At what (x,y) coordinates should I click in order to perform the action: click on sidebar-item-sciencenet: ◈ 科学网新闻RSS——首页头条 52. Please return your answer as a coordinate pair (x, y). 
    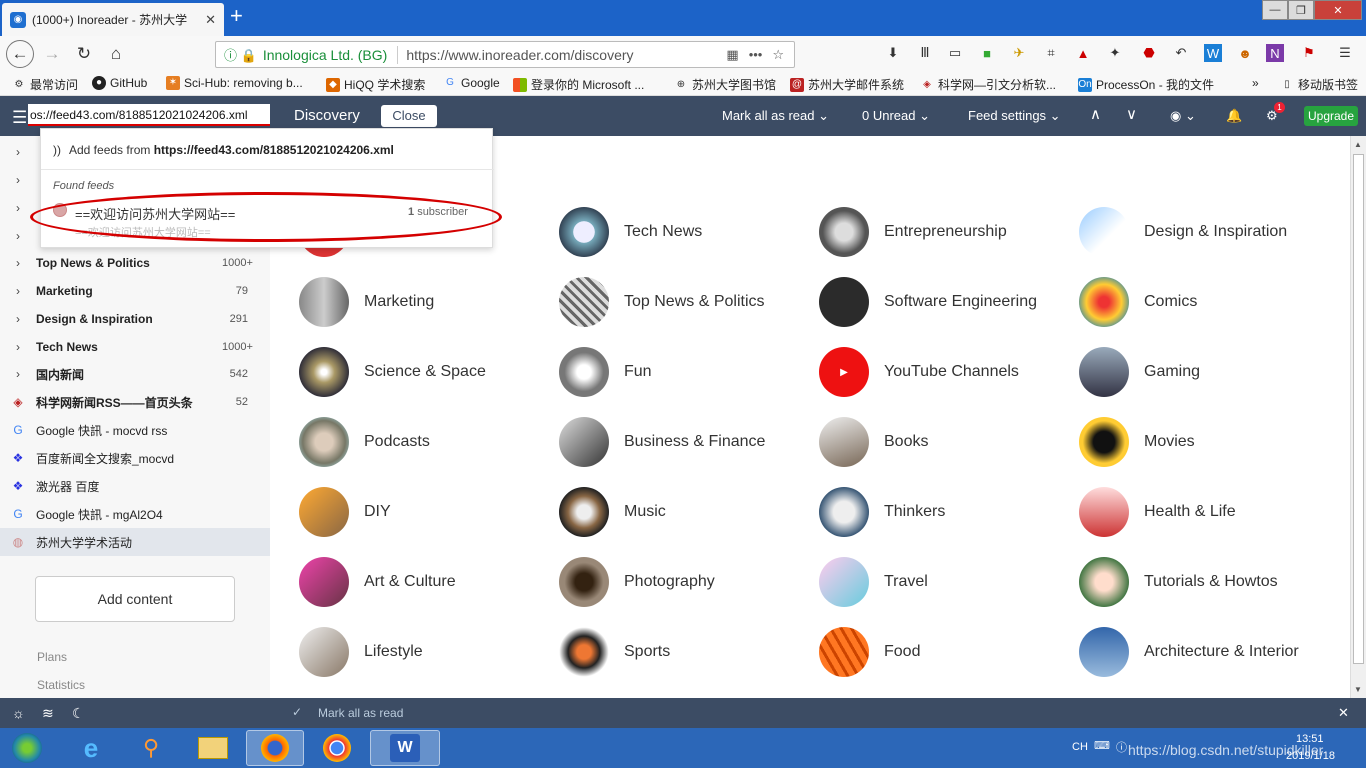
    Looking at the image, I should click on (135, 402).